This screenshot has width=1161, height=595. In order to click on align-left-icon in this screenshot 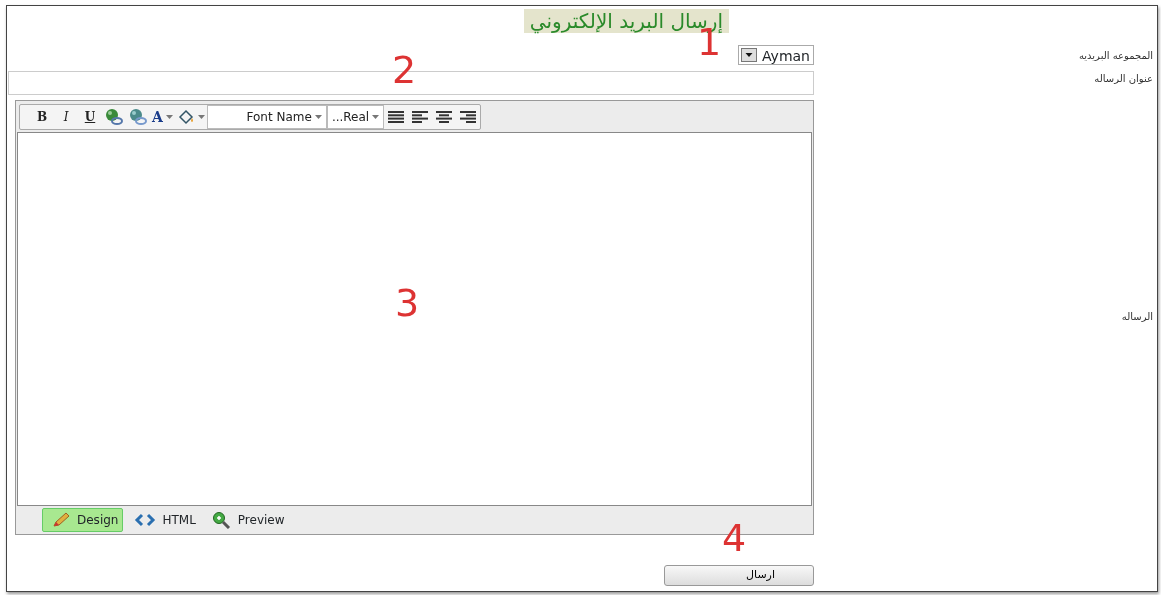, I will do `click(420, 117)`.